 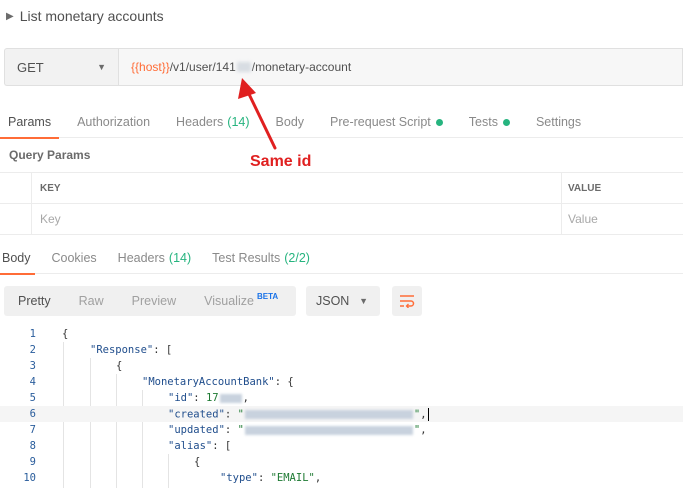 I want to click on pretty-button: Pretty, so click(x=34, y=301).